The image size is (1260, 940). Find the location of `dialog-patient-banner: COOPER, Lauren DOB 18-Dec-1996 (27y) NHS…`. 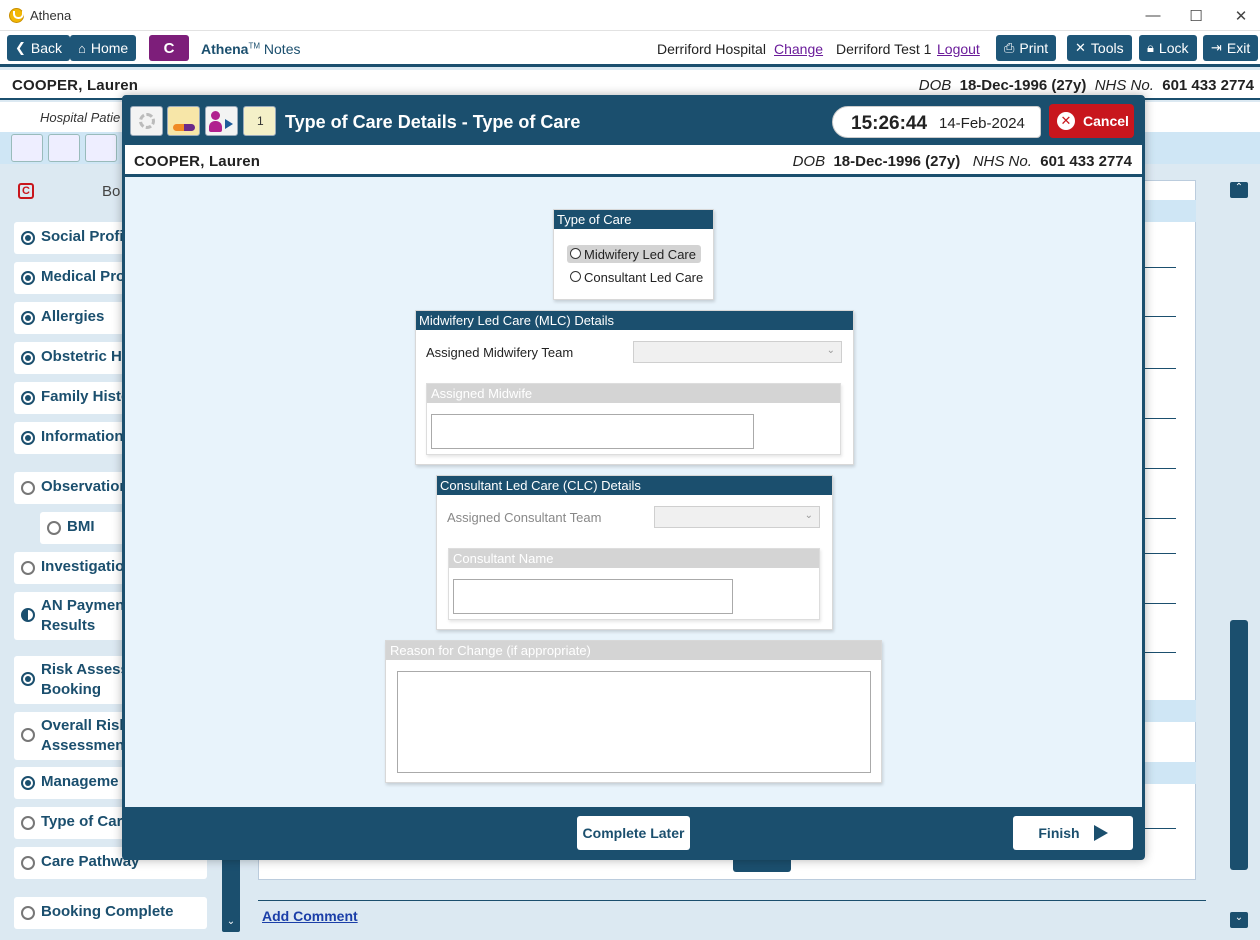

dialog-patient-banner: COOPER, Lauren DOB 18-Dec-1996 (27y) NHS… is located at coordinates (633, 161).